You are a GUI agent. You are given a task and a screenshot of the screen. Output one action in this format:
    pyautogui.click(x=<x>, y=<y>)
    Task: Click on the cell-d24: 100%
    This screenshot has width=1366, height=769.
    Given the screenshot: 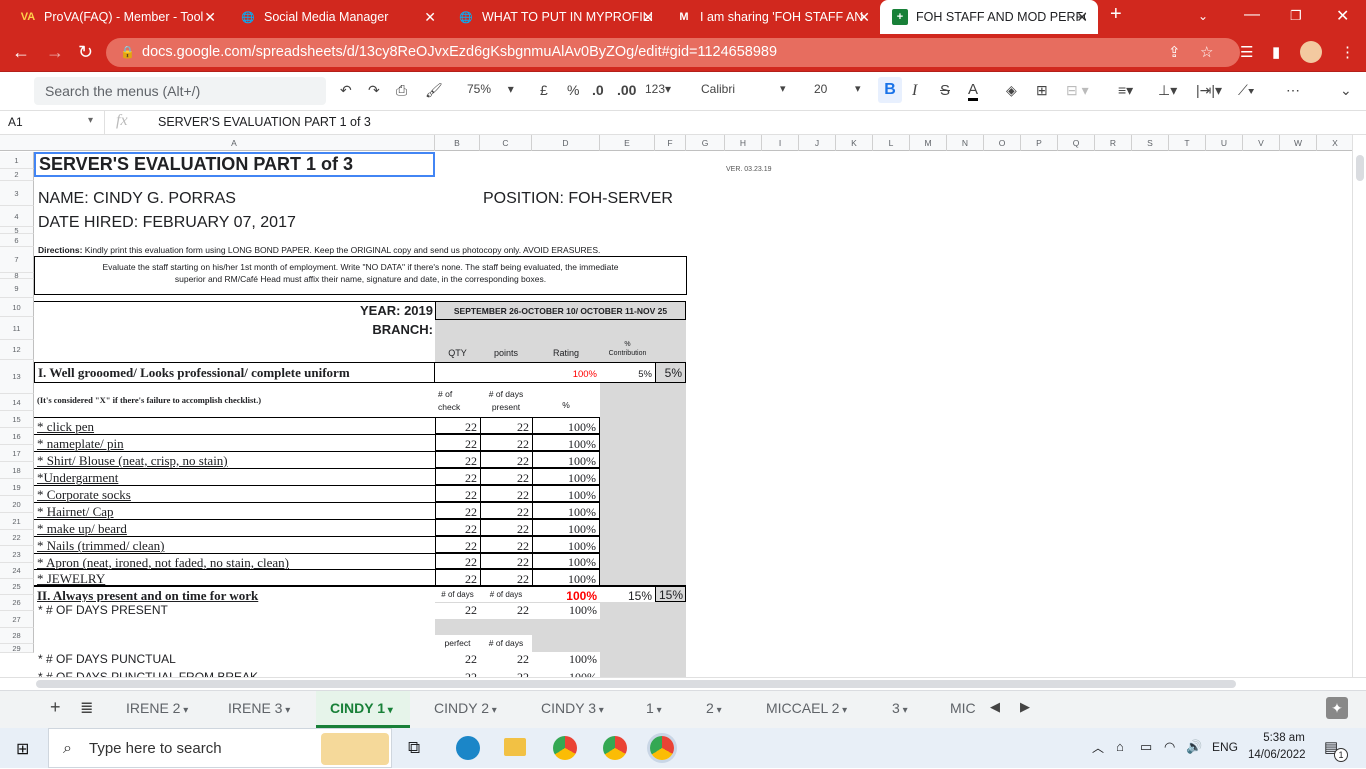 What is the action you would take?
    pyautogui.click(x=566, y=593)
    